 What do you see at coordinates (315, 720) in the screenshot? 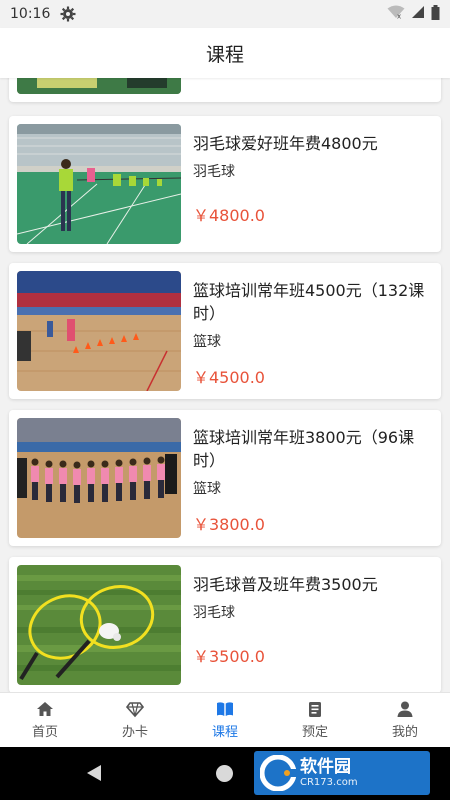
I see `tab-booking: 预定` at bounding box center [315, 720].